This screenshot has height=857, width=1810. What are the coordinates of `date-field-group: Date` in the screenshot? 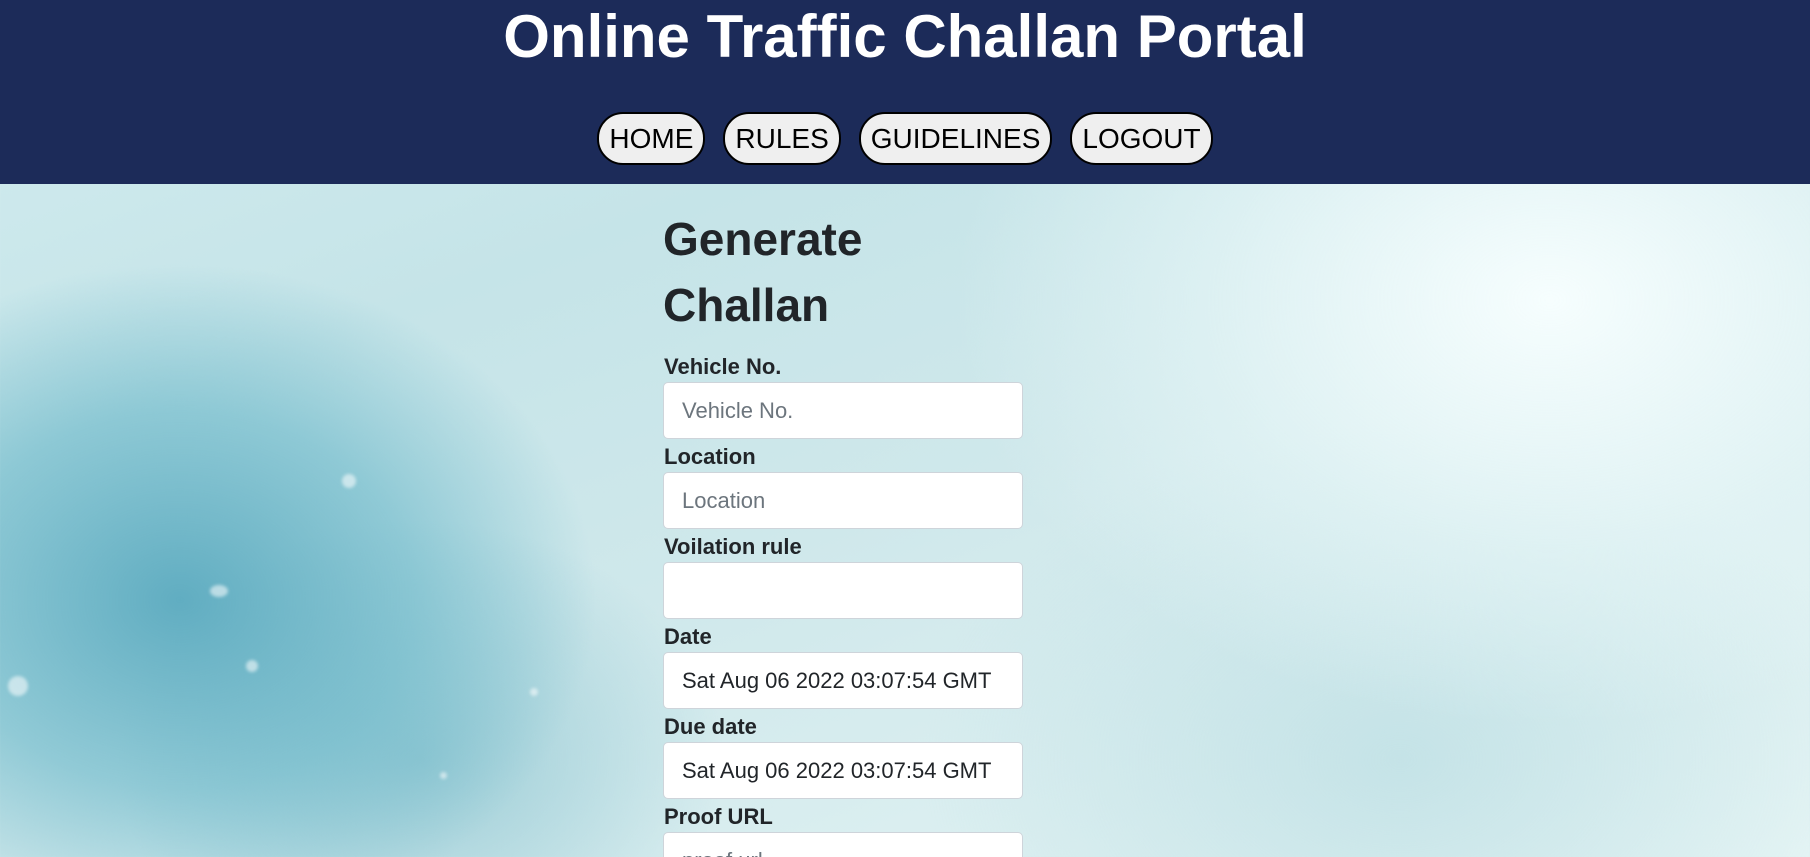 It's located at (843, 665).